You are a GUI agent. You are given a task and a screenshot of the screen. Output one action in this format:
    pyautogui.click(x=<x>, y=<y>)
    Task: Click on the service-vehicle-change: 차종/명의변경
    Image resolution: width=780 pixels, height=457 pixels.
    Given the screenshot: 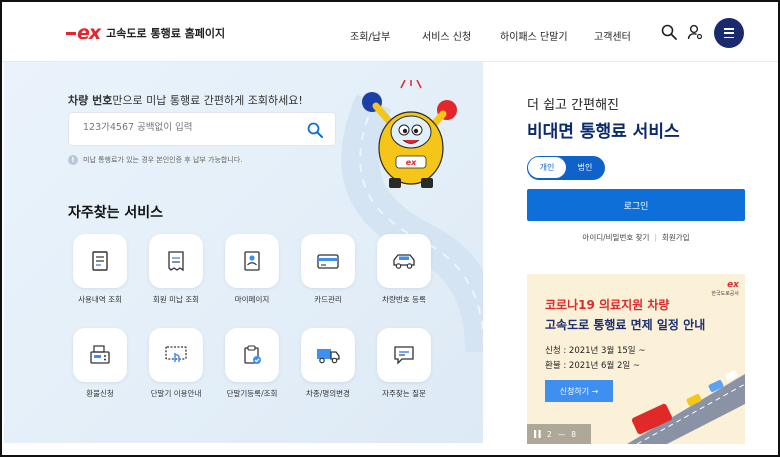 What is the action you would take?
    pyautogui.click(x=328, y=363)
    